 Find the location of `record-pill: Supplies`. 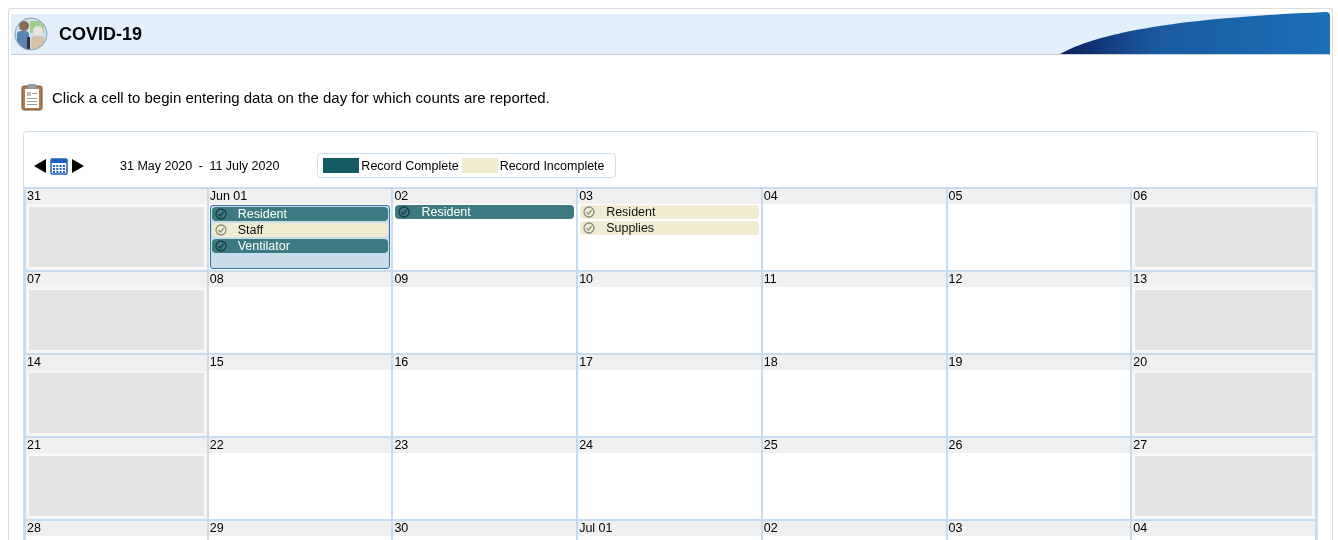

record-pill: Supplies is located at coordinates (669, 228).